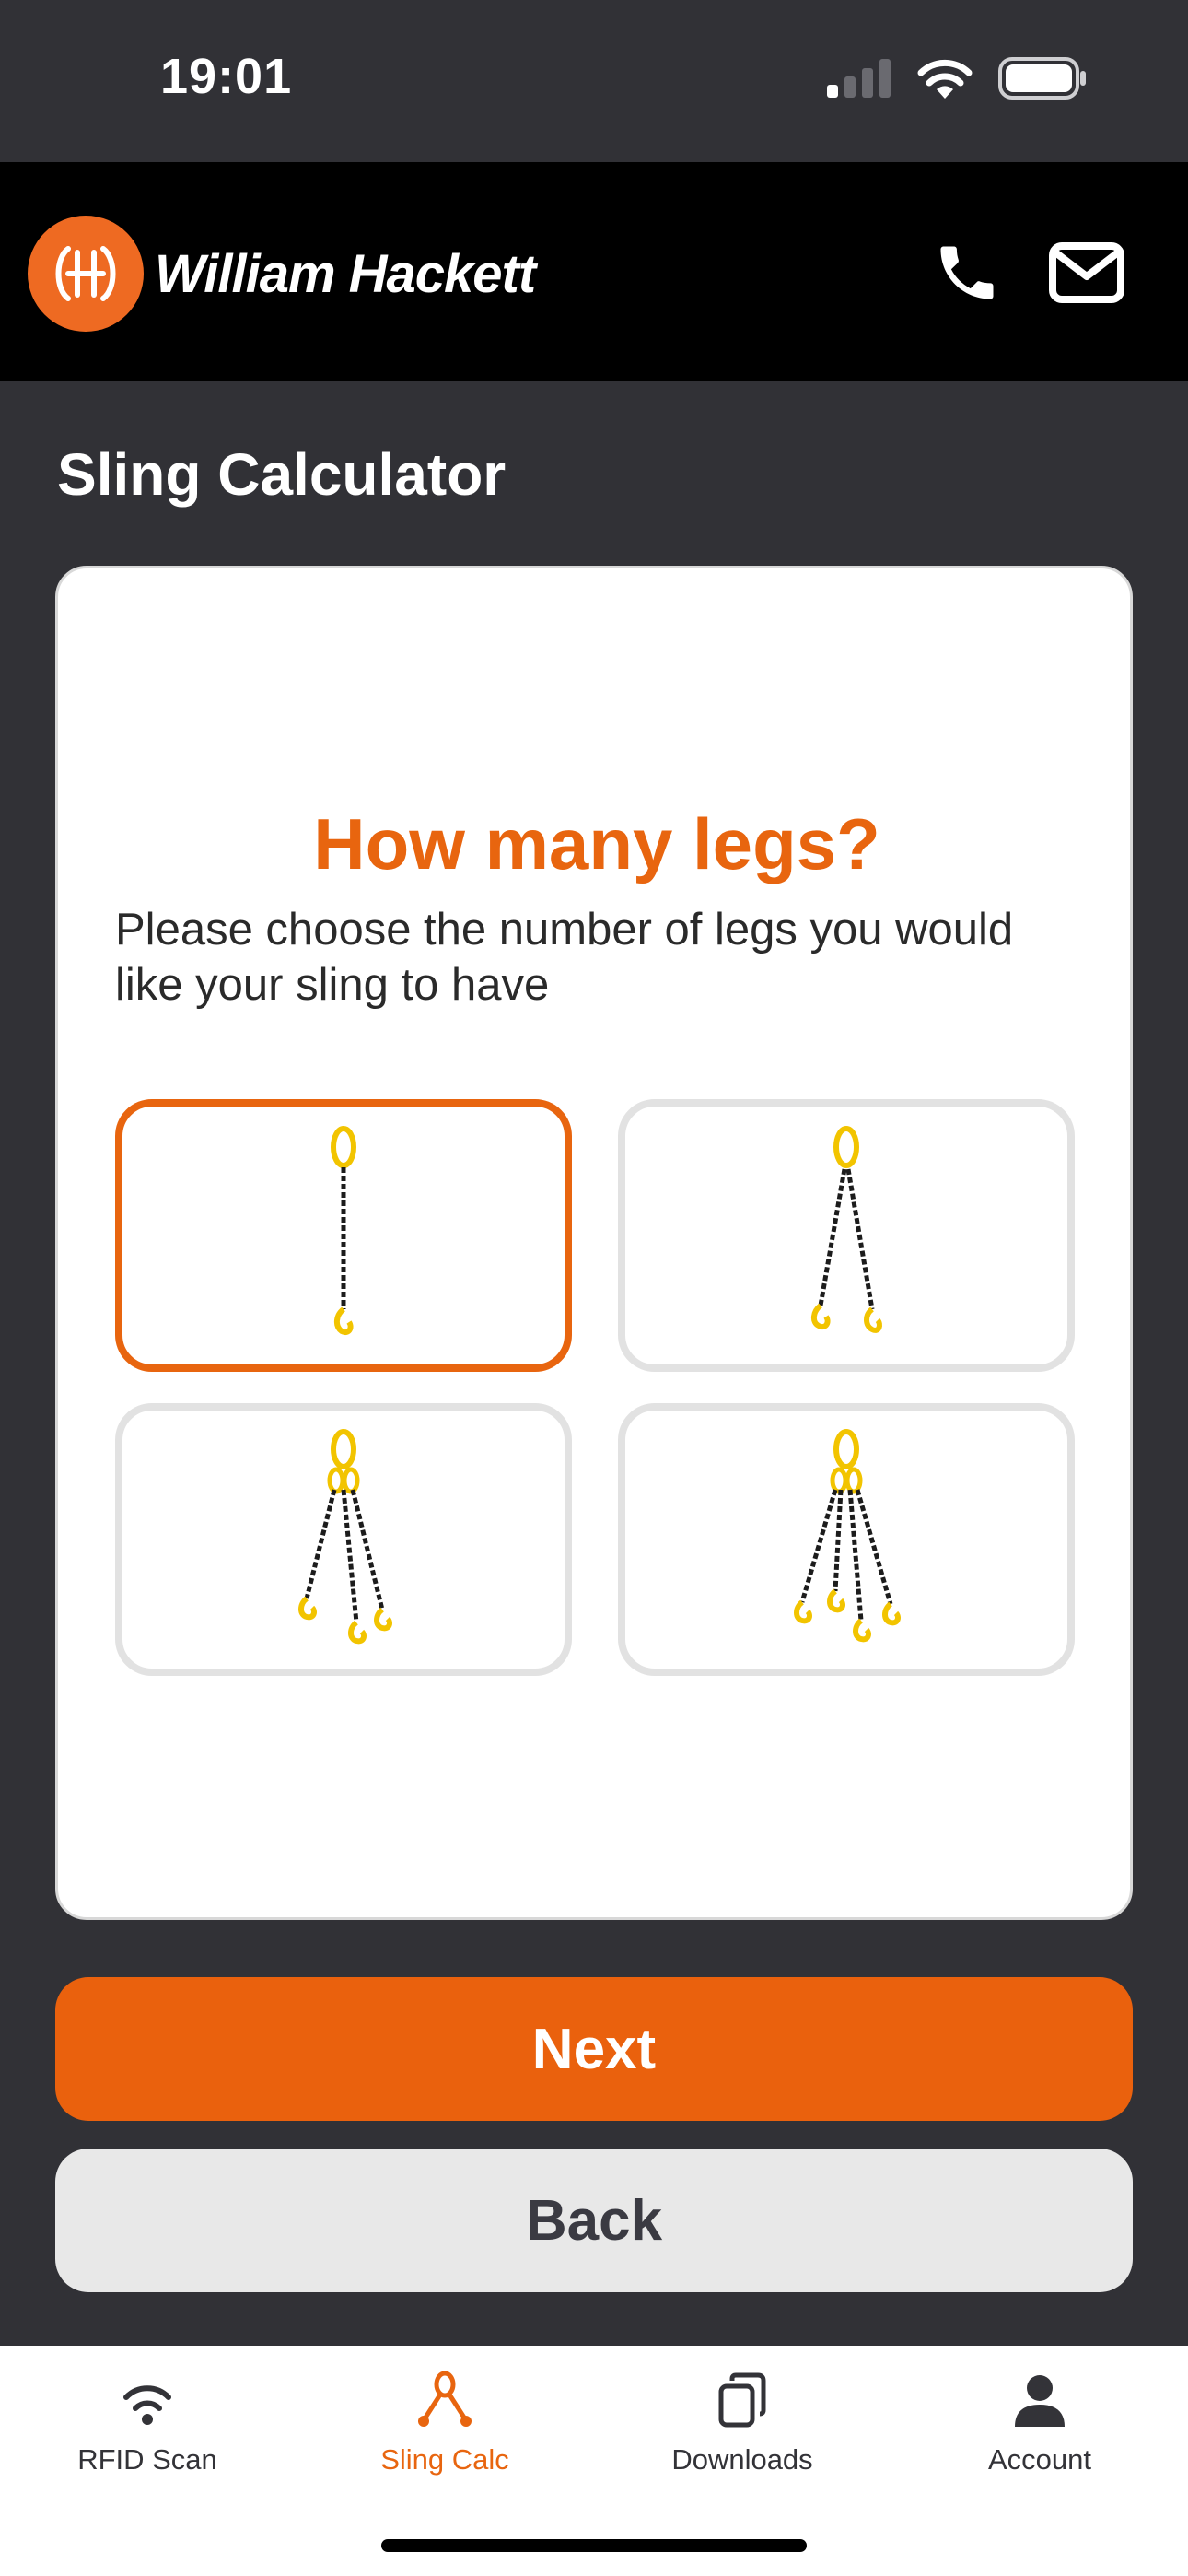  I want to click on three-leg-sling-icon, so click(345, 1537).